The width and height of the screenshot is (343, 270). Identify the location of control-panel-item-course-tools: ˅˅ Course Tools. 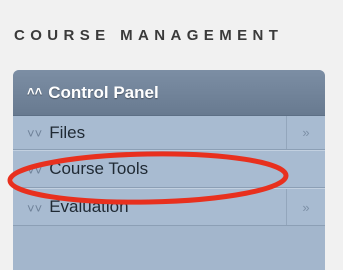
(169, 169).